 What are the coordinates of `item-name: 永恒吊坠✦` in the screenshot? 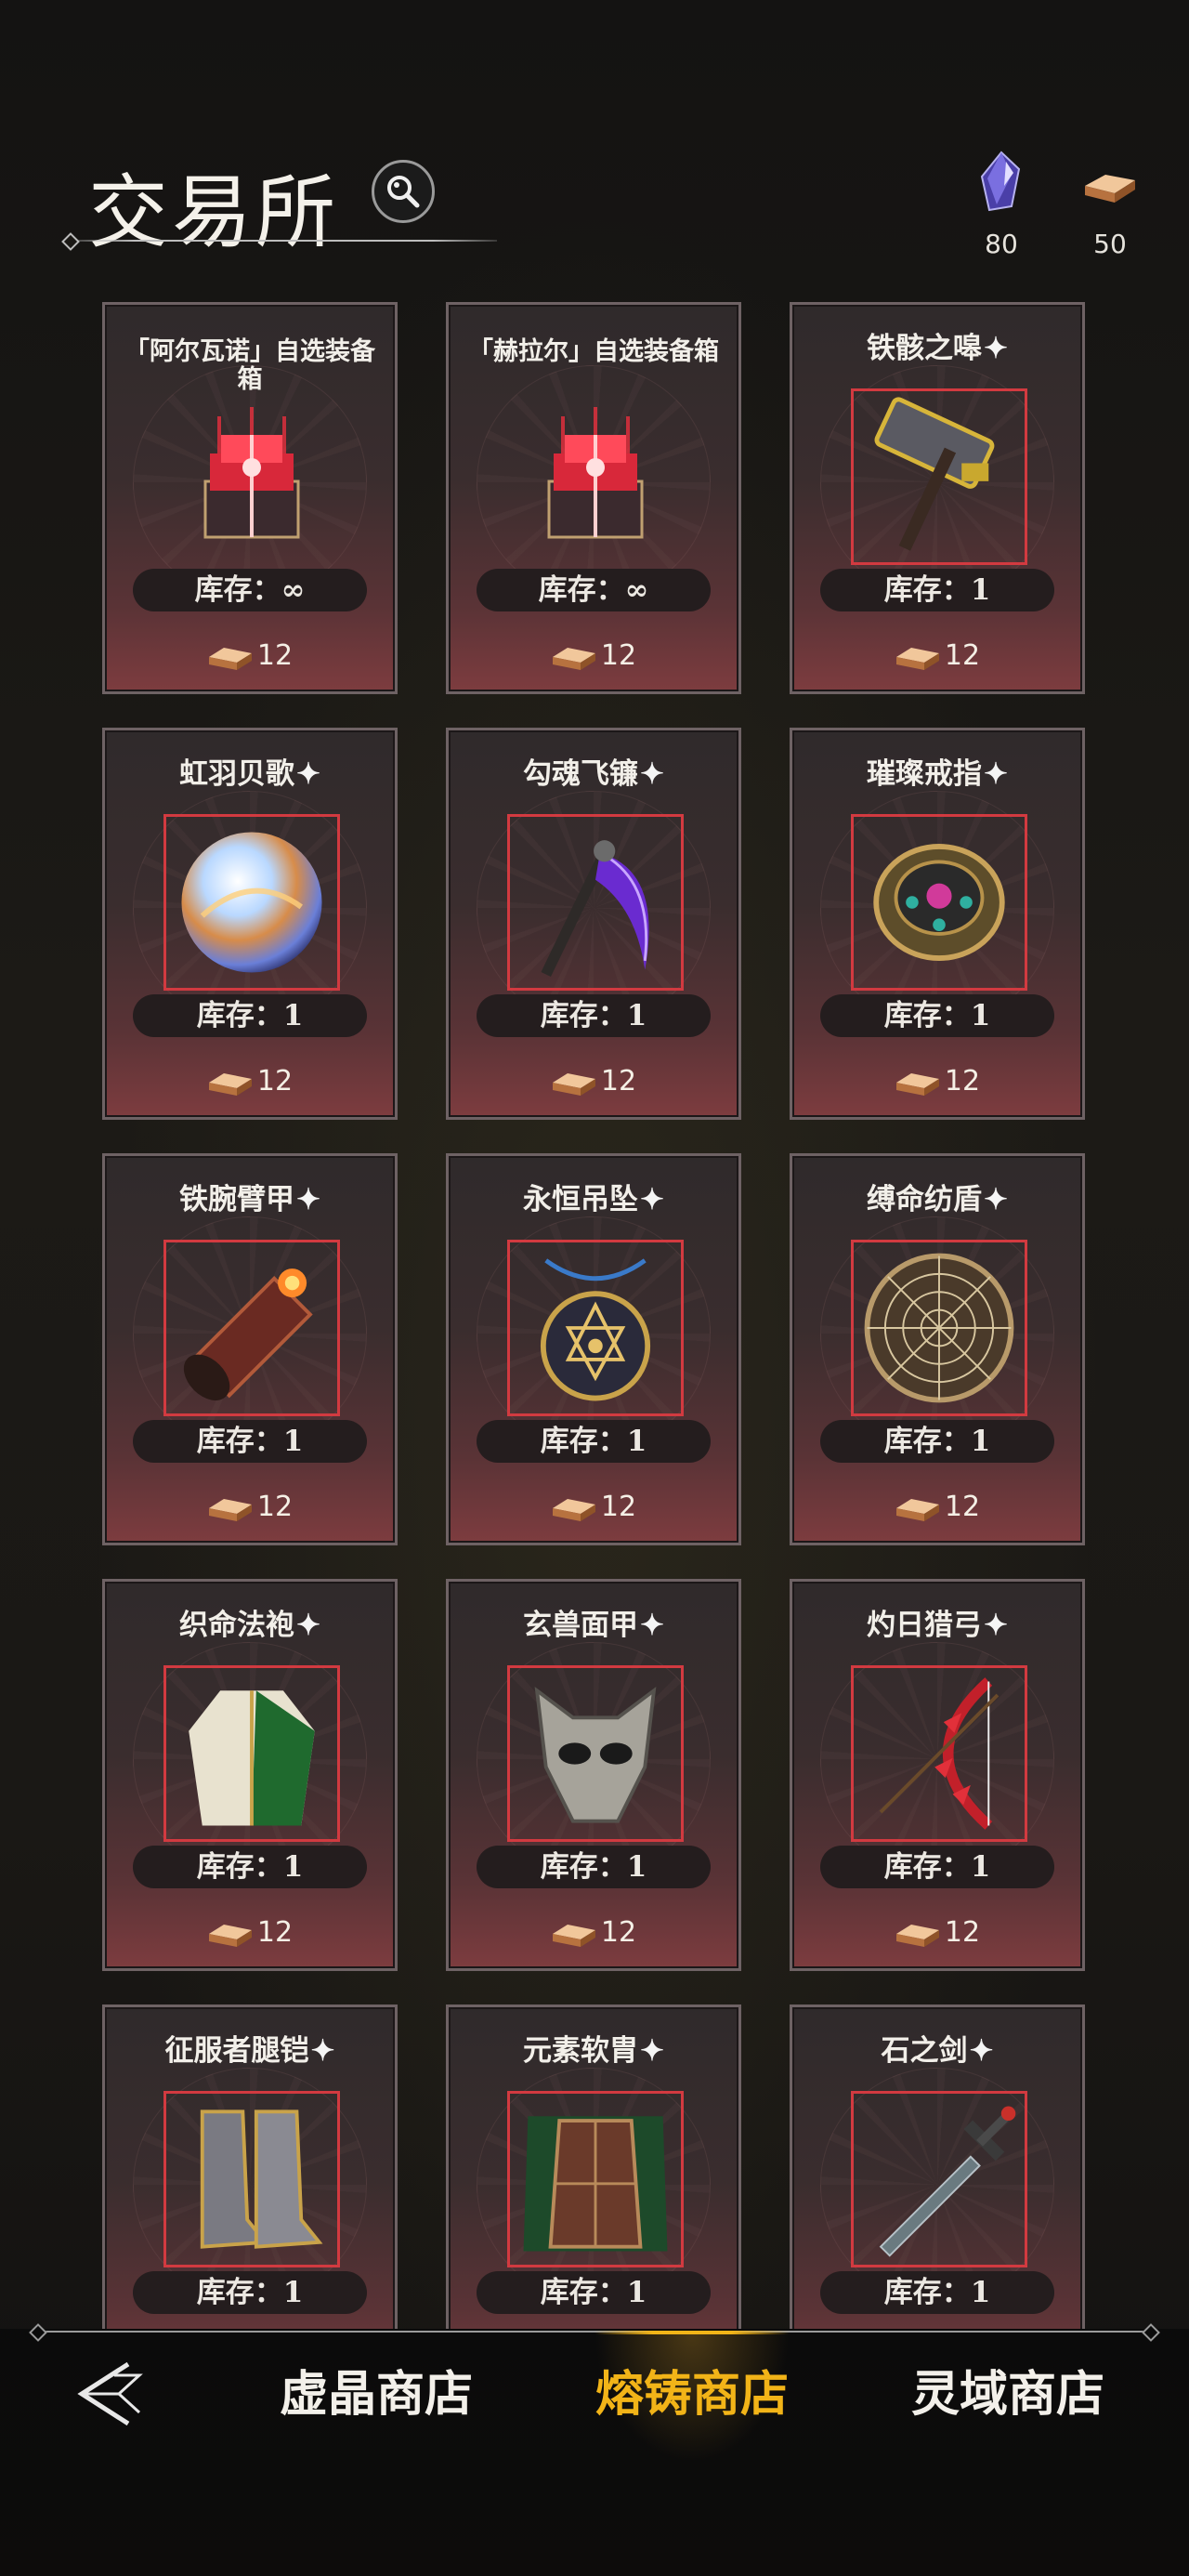 It's located at (593, 1199).